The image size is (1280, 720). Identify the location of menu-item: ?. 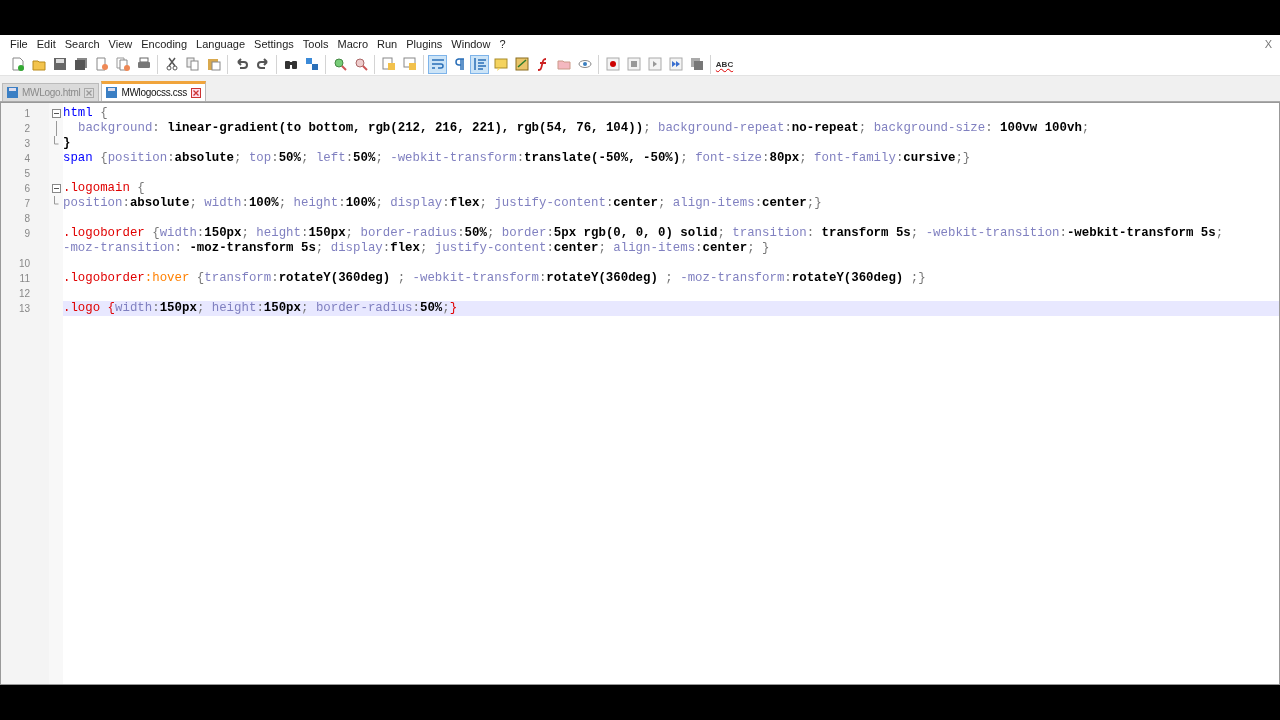
(502, 44).